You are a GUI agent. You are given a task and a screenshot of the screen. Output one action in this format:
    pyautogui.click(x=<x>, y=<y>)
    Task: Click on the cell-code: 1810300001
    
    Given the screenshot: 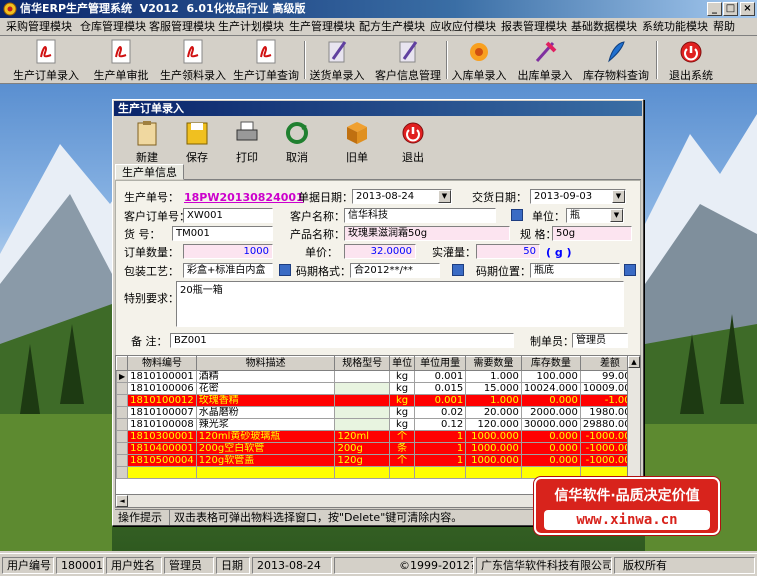 What is the action you would take?
    pyautogui.click(x=162, y=436)
    